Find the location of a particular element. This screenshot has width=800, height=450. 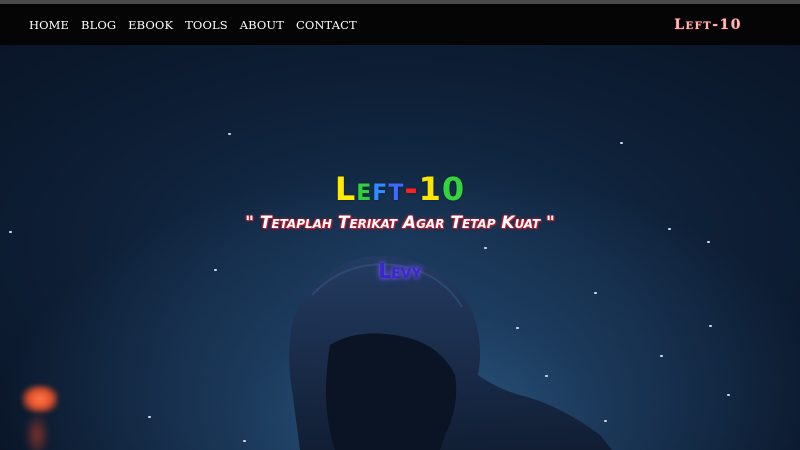

title-letter: L is located at coordinates (345, 189).